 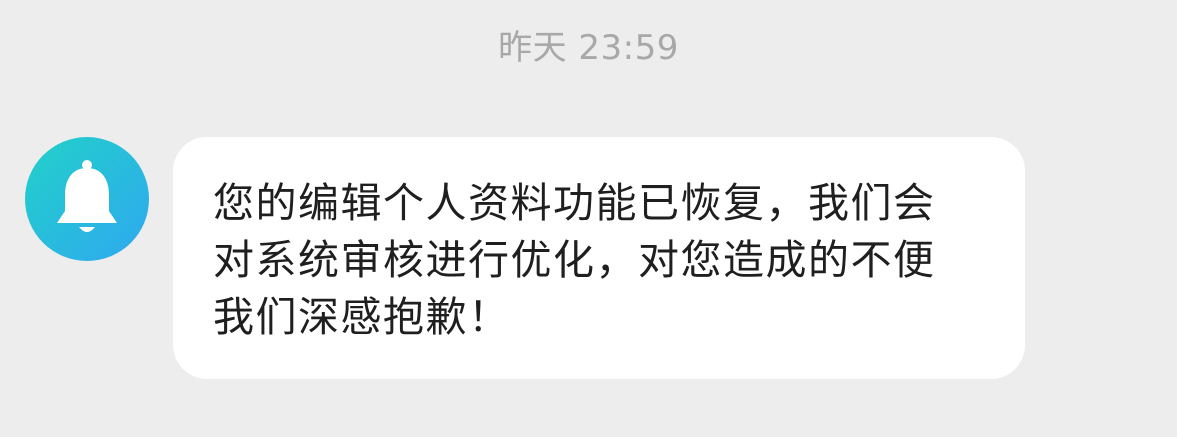 I want to click on bell-icon, so click(x=87, y=196).